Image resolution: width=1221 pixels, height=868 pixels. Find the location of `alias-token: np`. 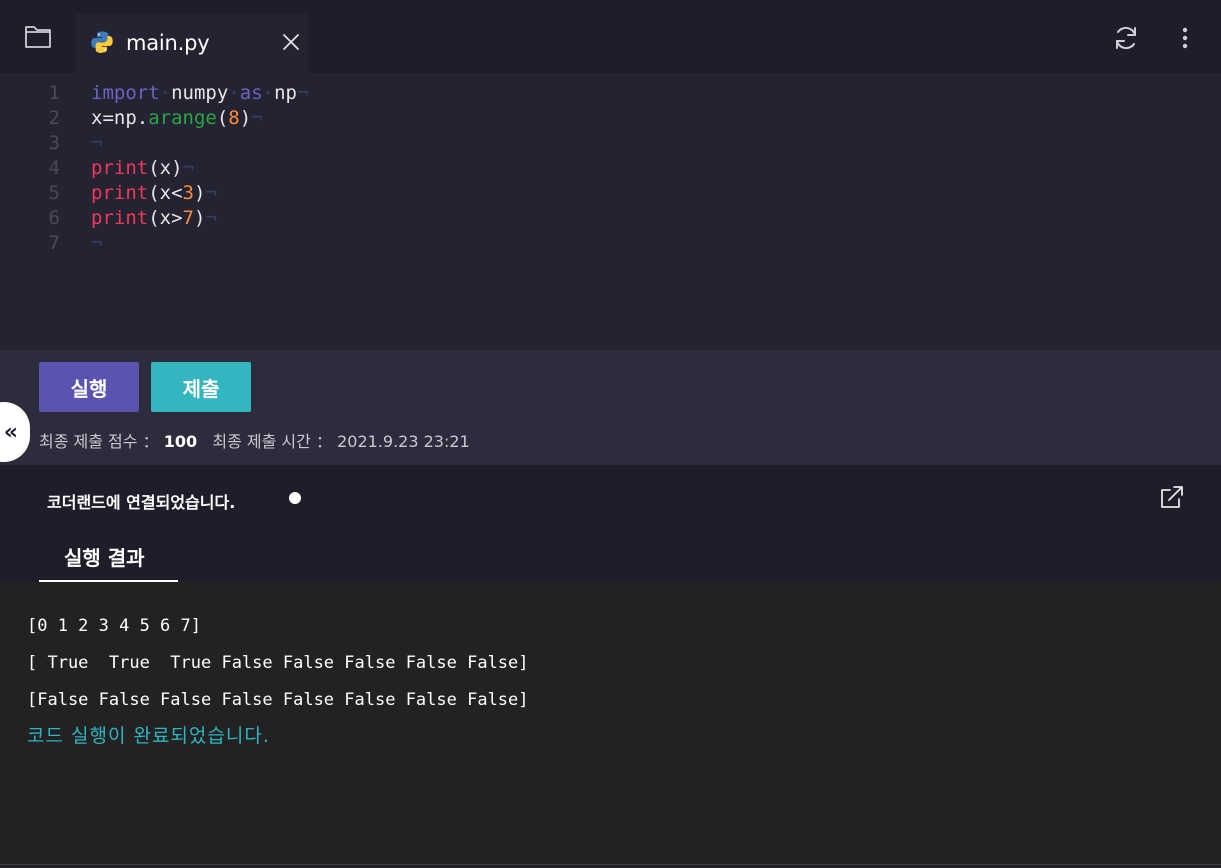

alias-token: np is located at coordinates (285, 93).